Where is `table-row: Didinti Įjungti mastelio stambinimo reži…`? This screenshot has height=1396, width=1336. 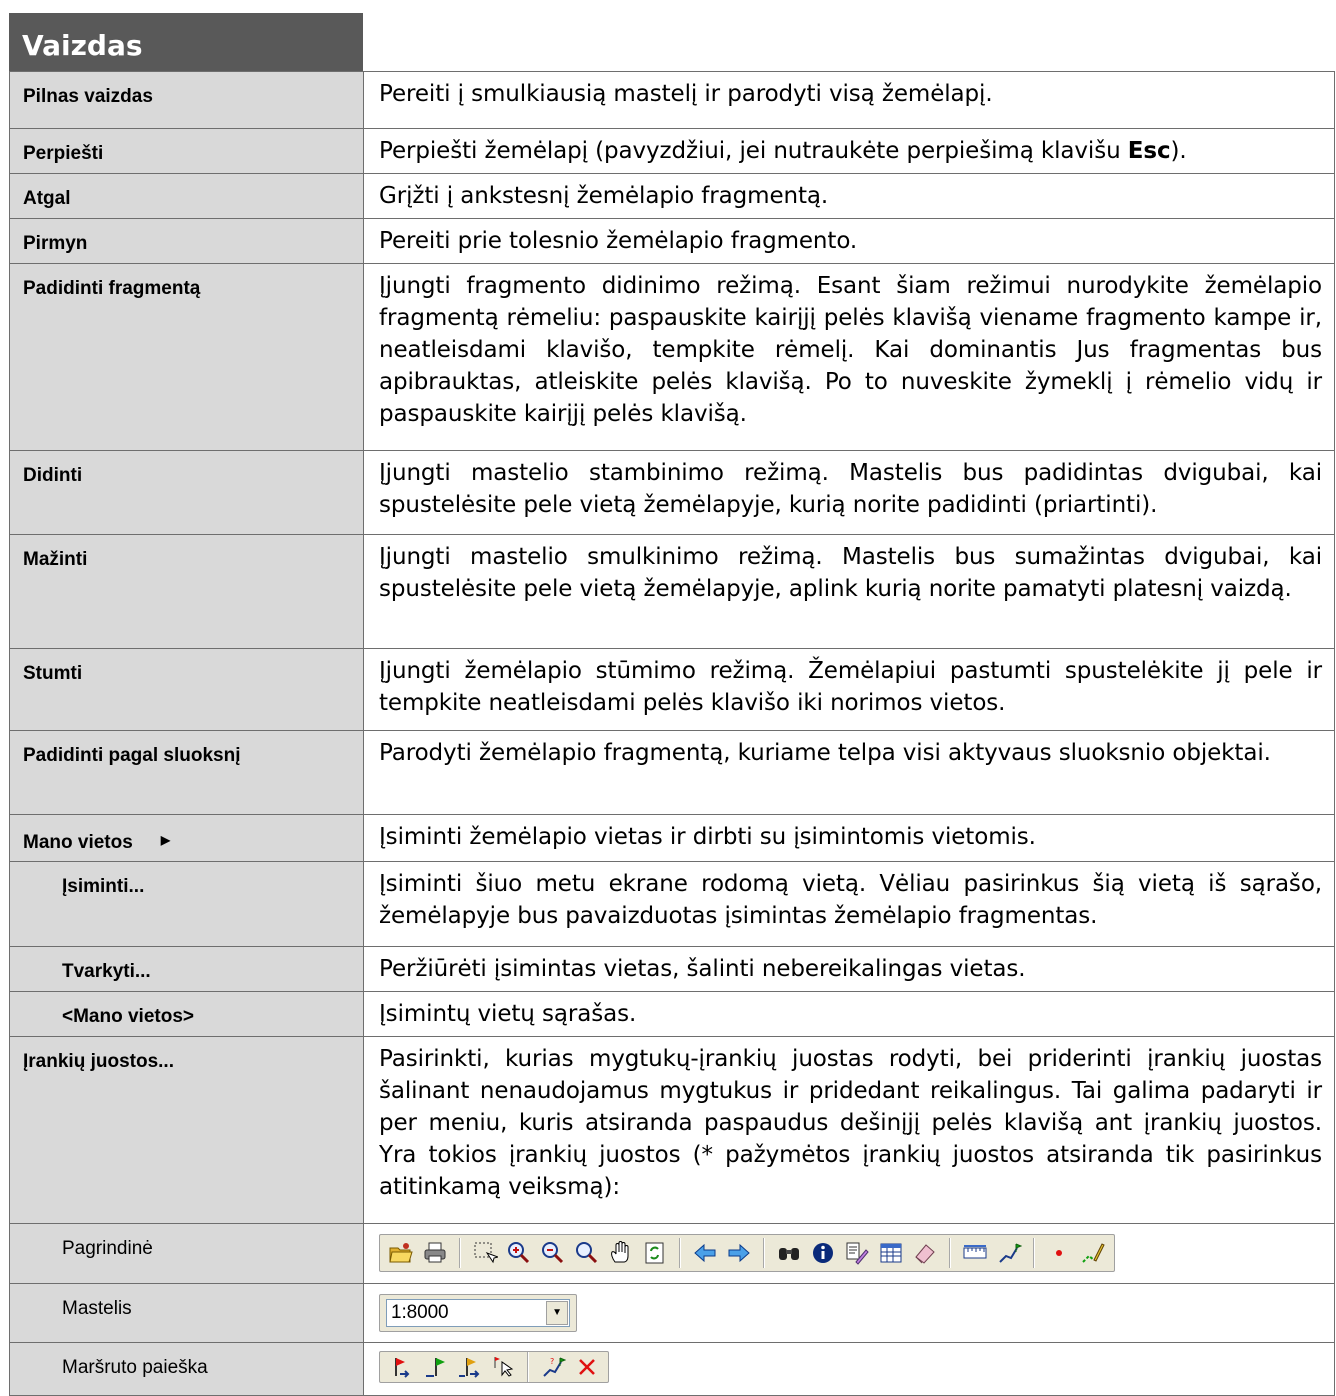
table-row: Didinti Įjungti mastelio stambinimo reži… is located at coordinates (672, 492).